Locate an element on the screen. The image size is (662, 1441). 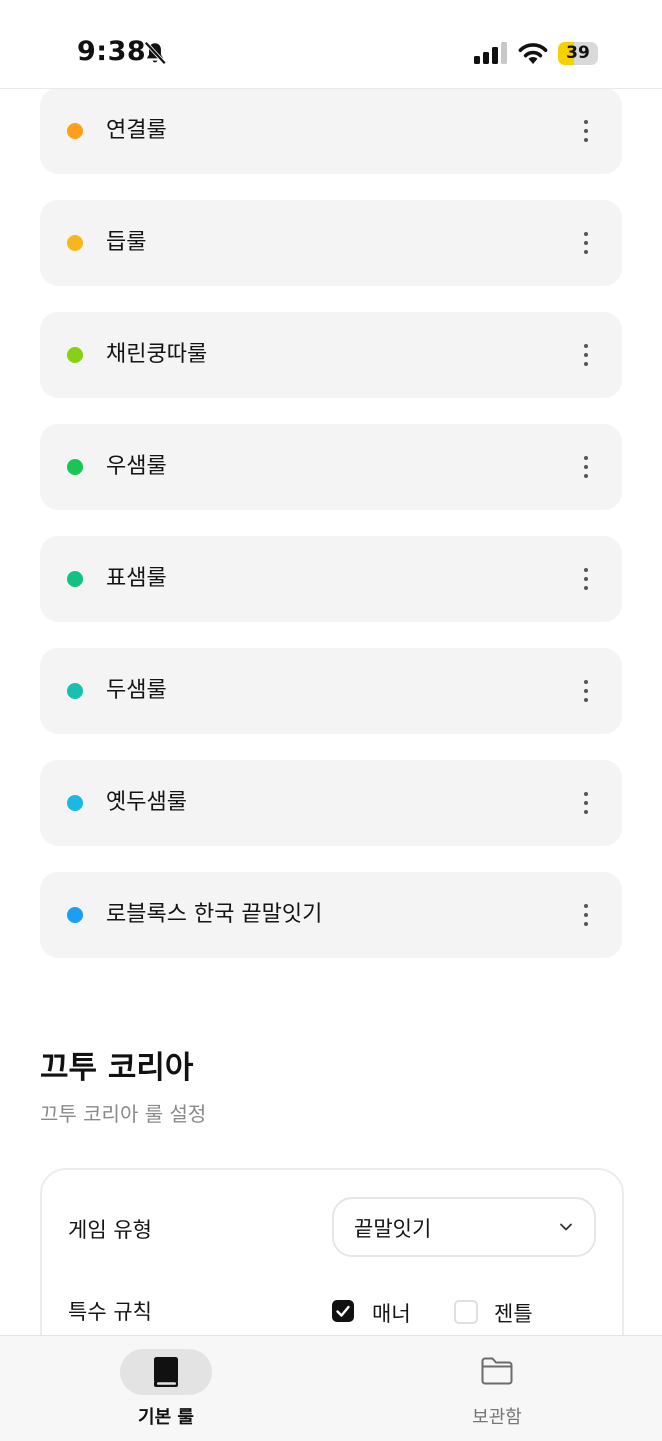
nav-item-basic-rules is located at coordinates (166, 1372).